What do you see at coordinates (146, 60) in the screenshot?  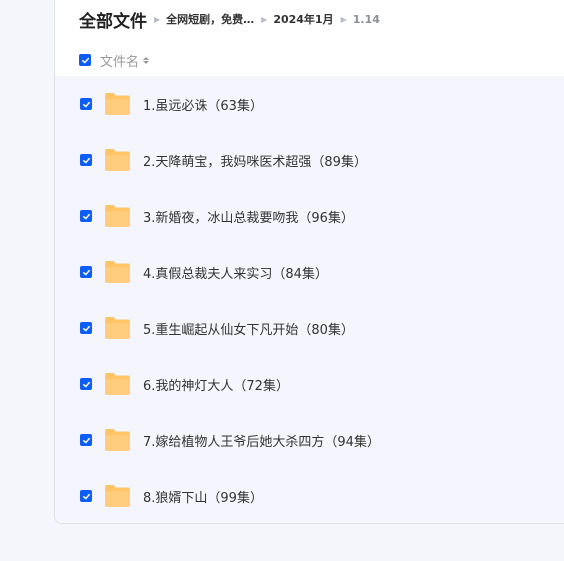 I see `sort-icon` at bounding box center [146, 60].